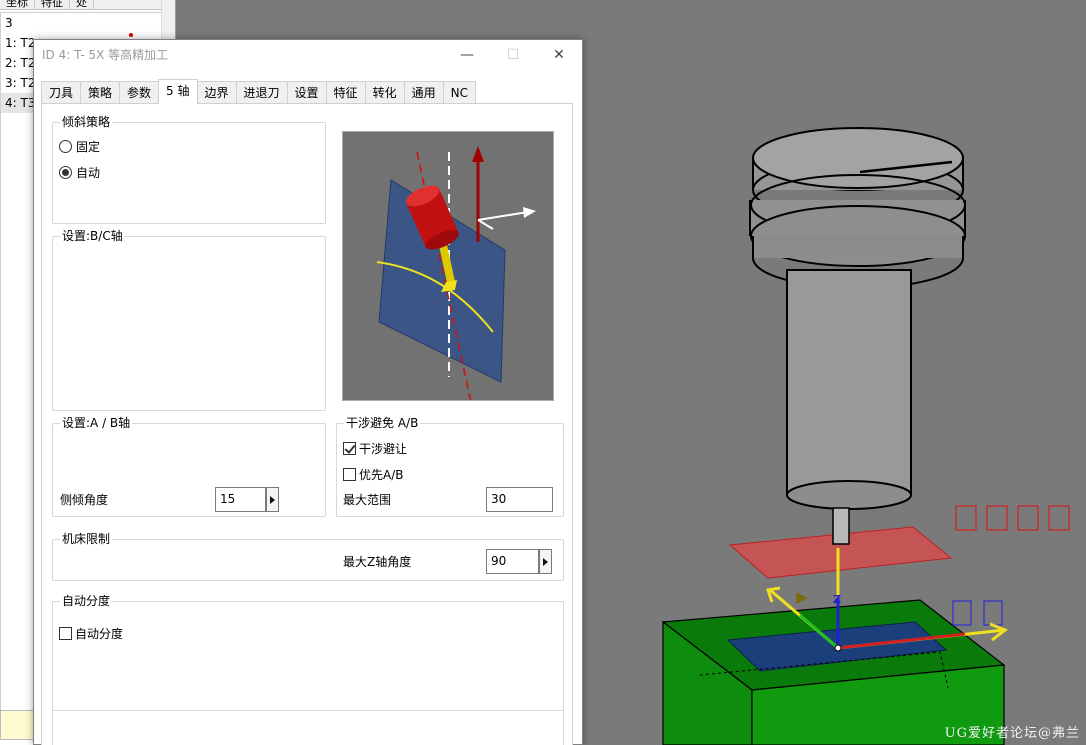 The image size is (1086, 745). I want to click on max-z-label: 最大Z轴角度, so click(377, 562).